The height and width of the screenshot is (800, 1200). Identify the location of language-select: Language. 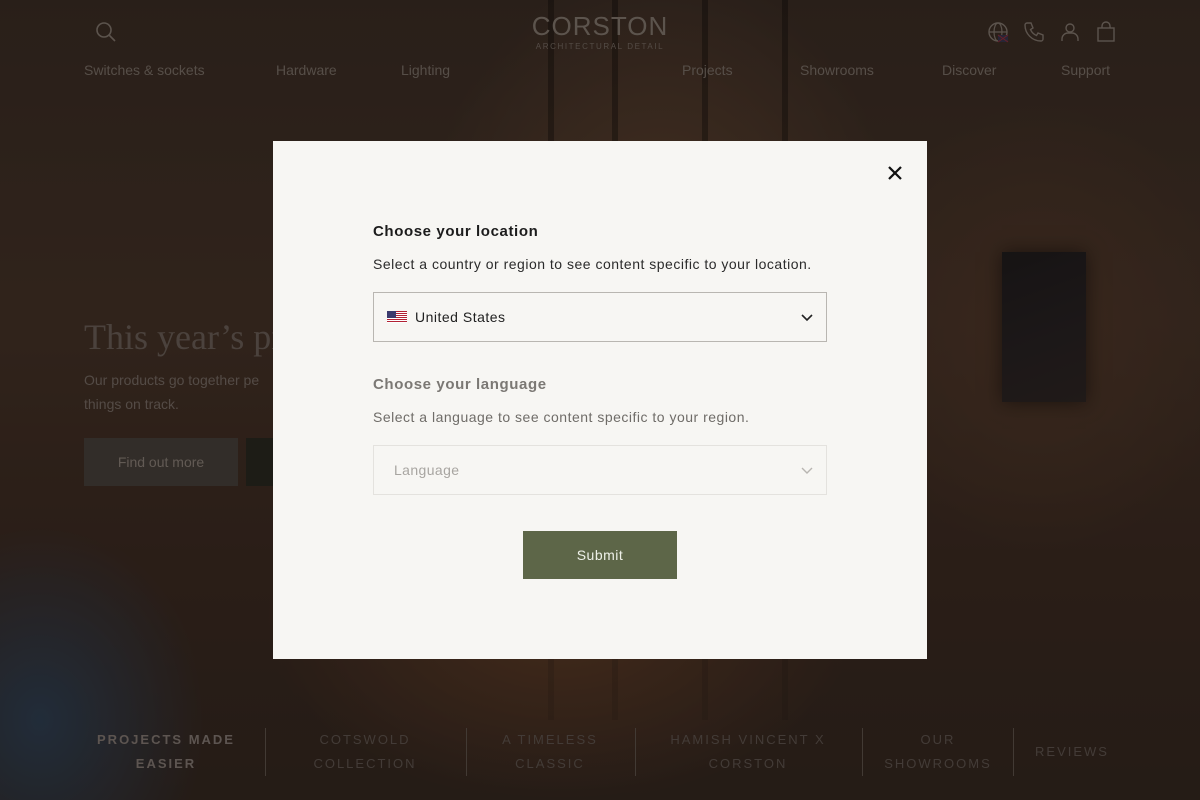
(600, 470).